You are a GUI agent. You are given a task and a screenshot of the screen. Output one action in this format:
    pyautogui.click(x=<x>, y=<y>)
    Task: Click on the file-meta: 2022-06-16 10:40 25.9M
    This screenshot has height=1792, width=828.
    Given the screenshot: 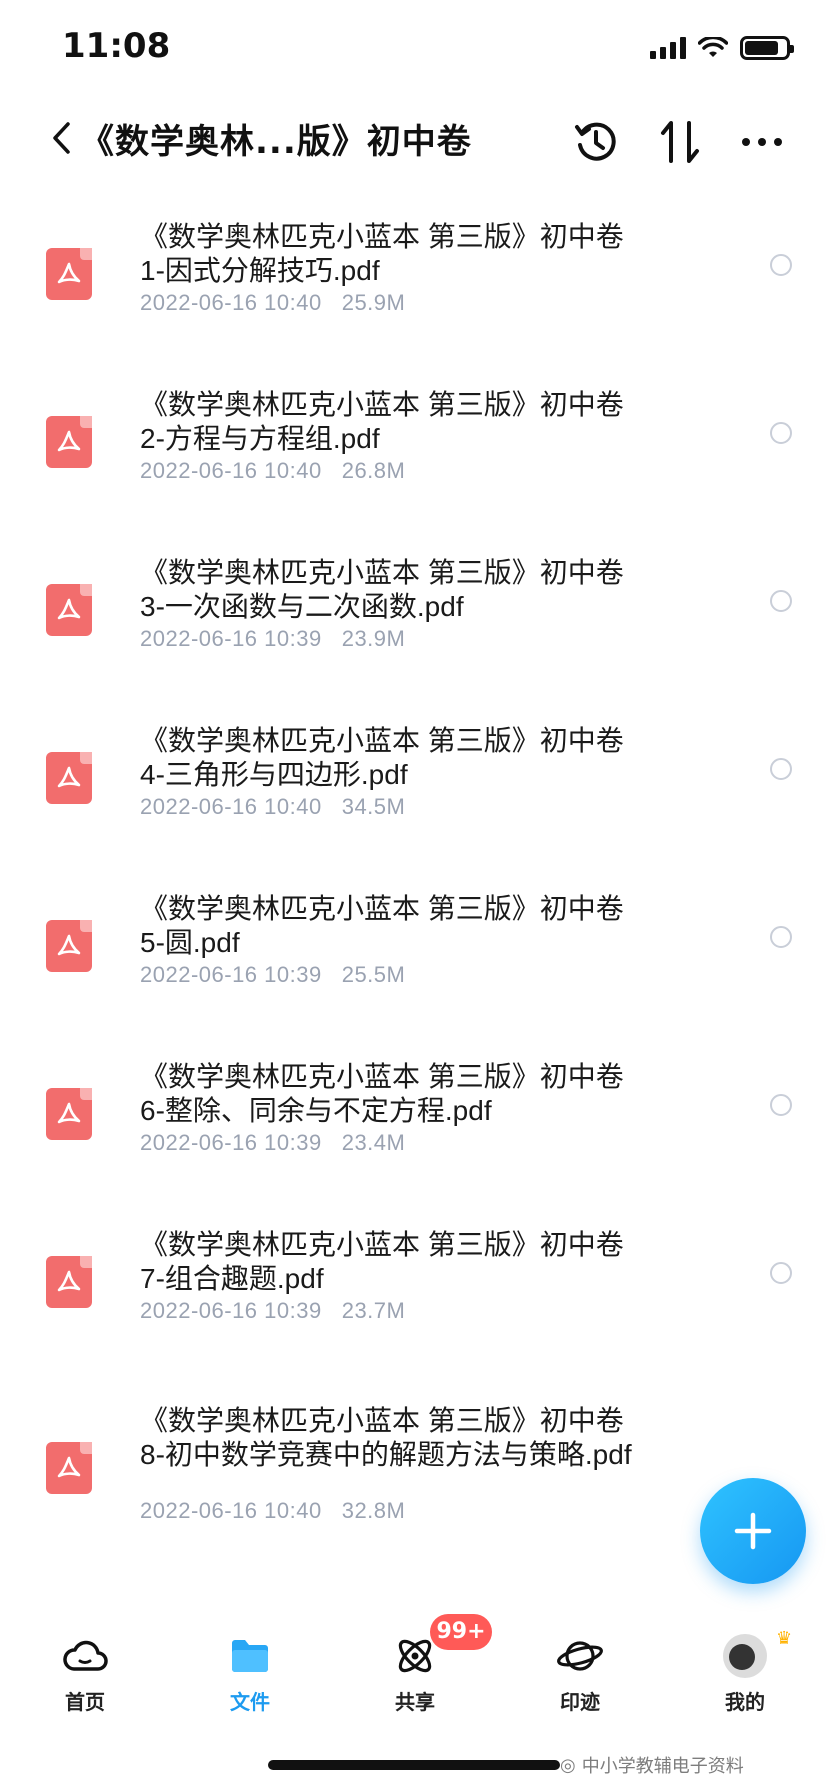 What is the action you would take?
    pyautogui.click(x=272, y=303)
    